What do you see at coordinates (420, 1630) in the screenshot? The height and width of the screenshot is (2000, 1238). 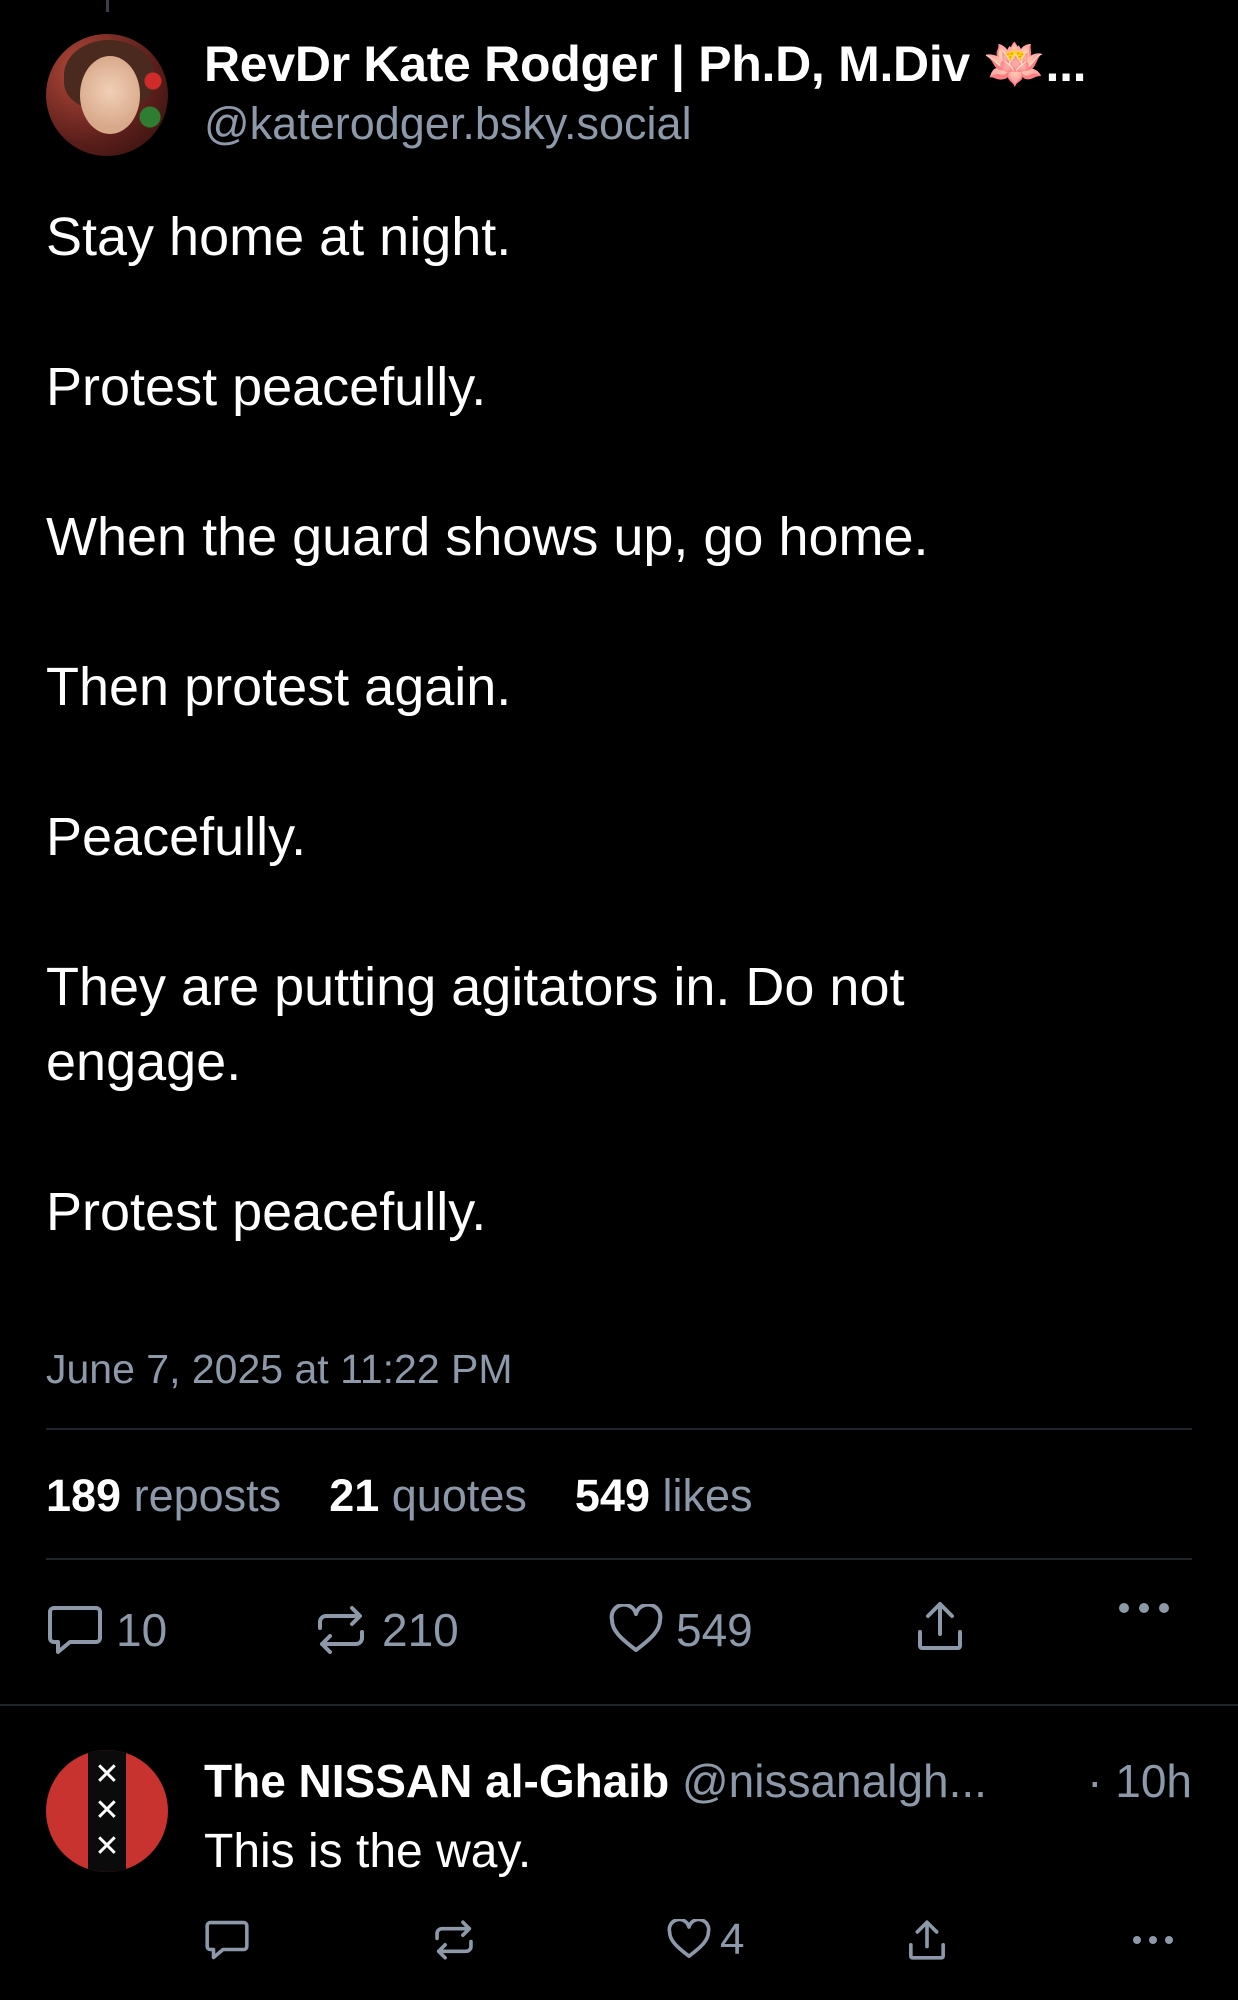 I see `repost-count: 210` at bounding box center [420, 1630].